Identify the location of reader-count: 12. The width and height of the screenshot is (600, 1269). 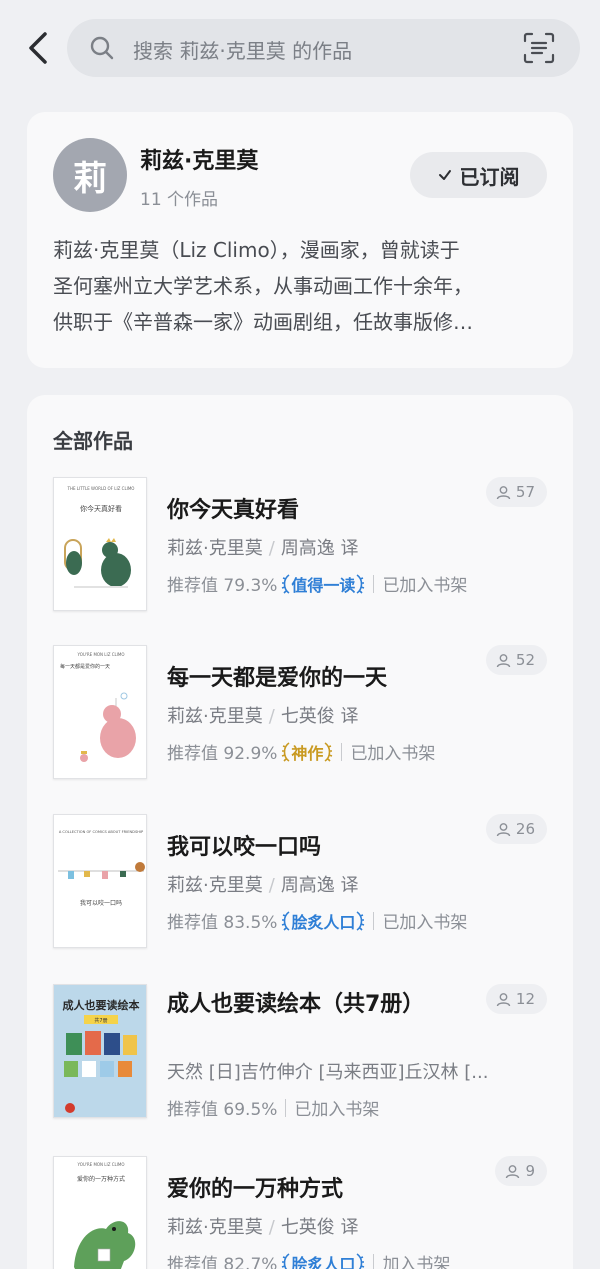
(525, 999).